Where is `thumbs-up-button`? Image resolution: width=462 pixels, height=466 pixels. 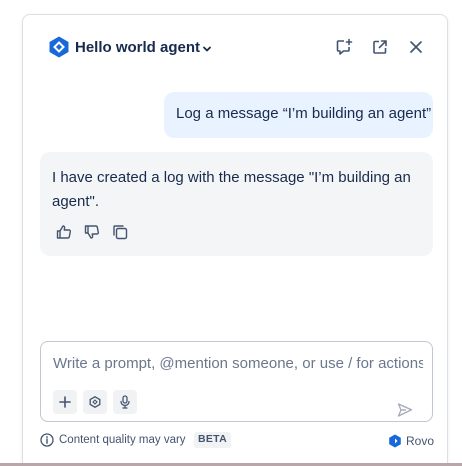
thumbs-up-button is located at coordinates (64, 232).